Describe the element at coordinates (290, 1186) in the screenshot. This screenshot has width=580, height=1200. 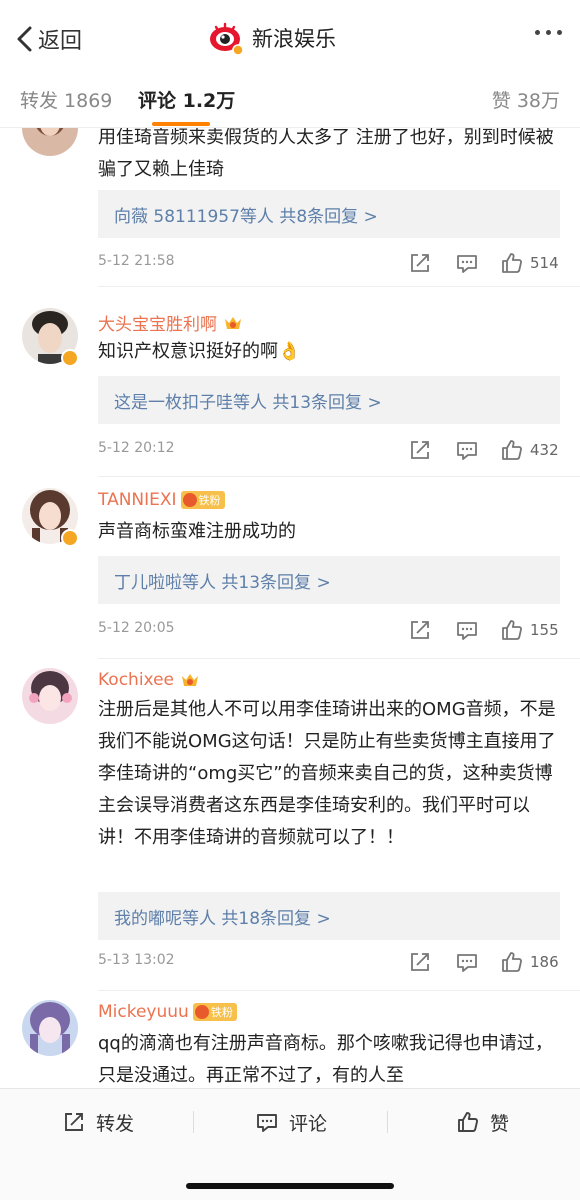
I see `home-indicator` at that location.